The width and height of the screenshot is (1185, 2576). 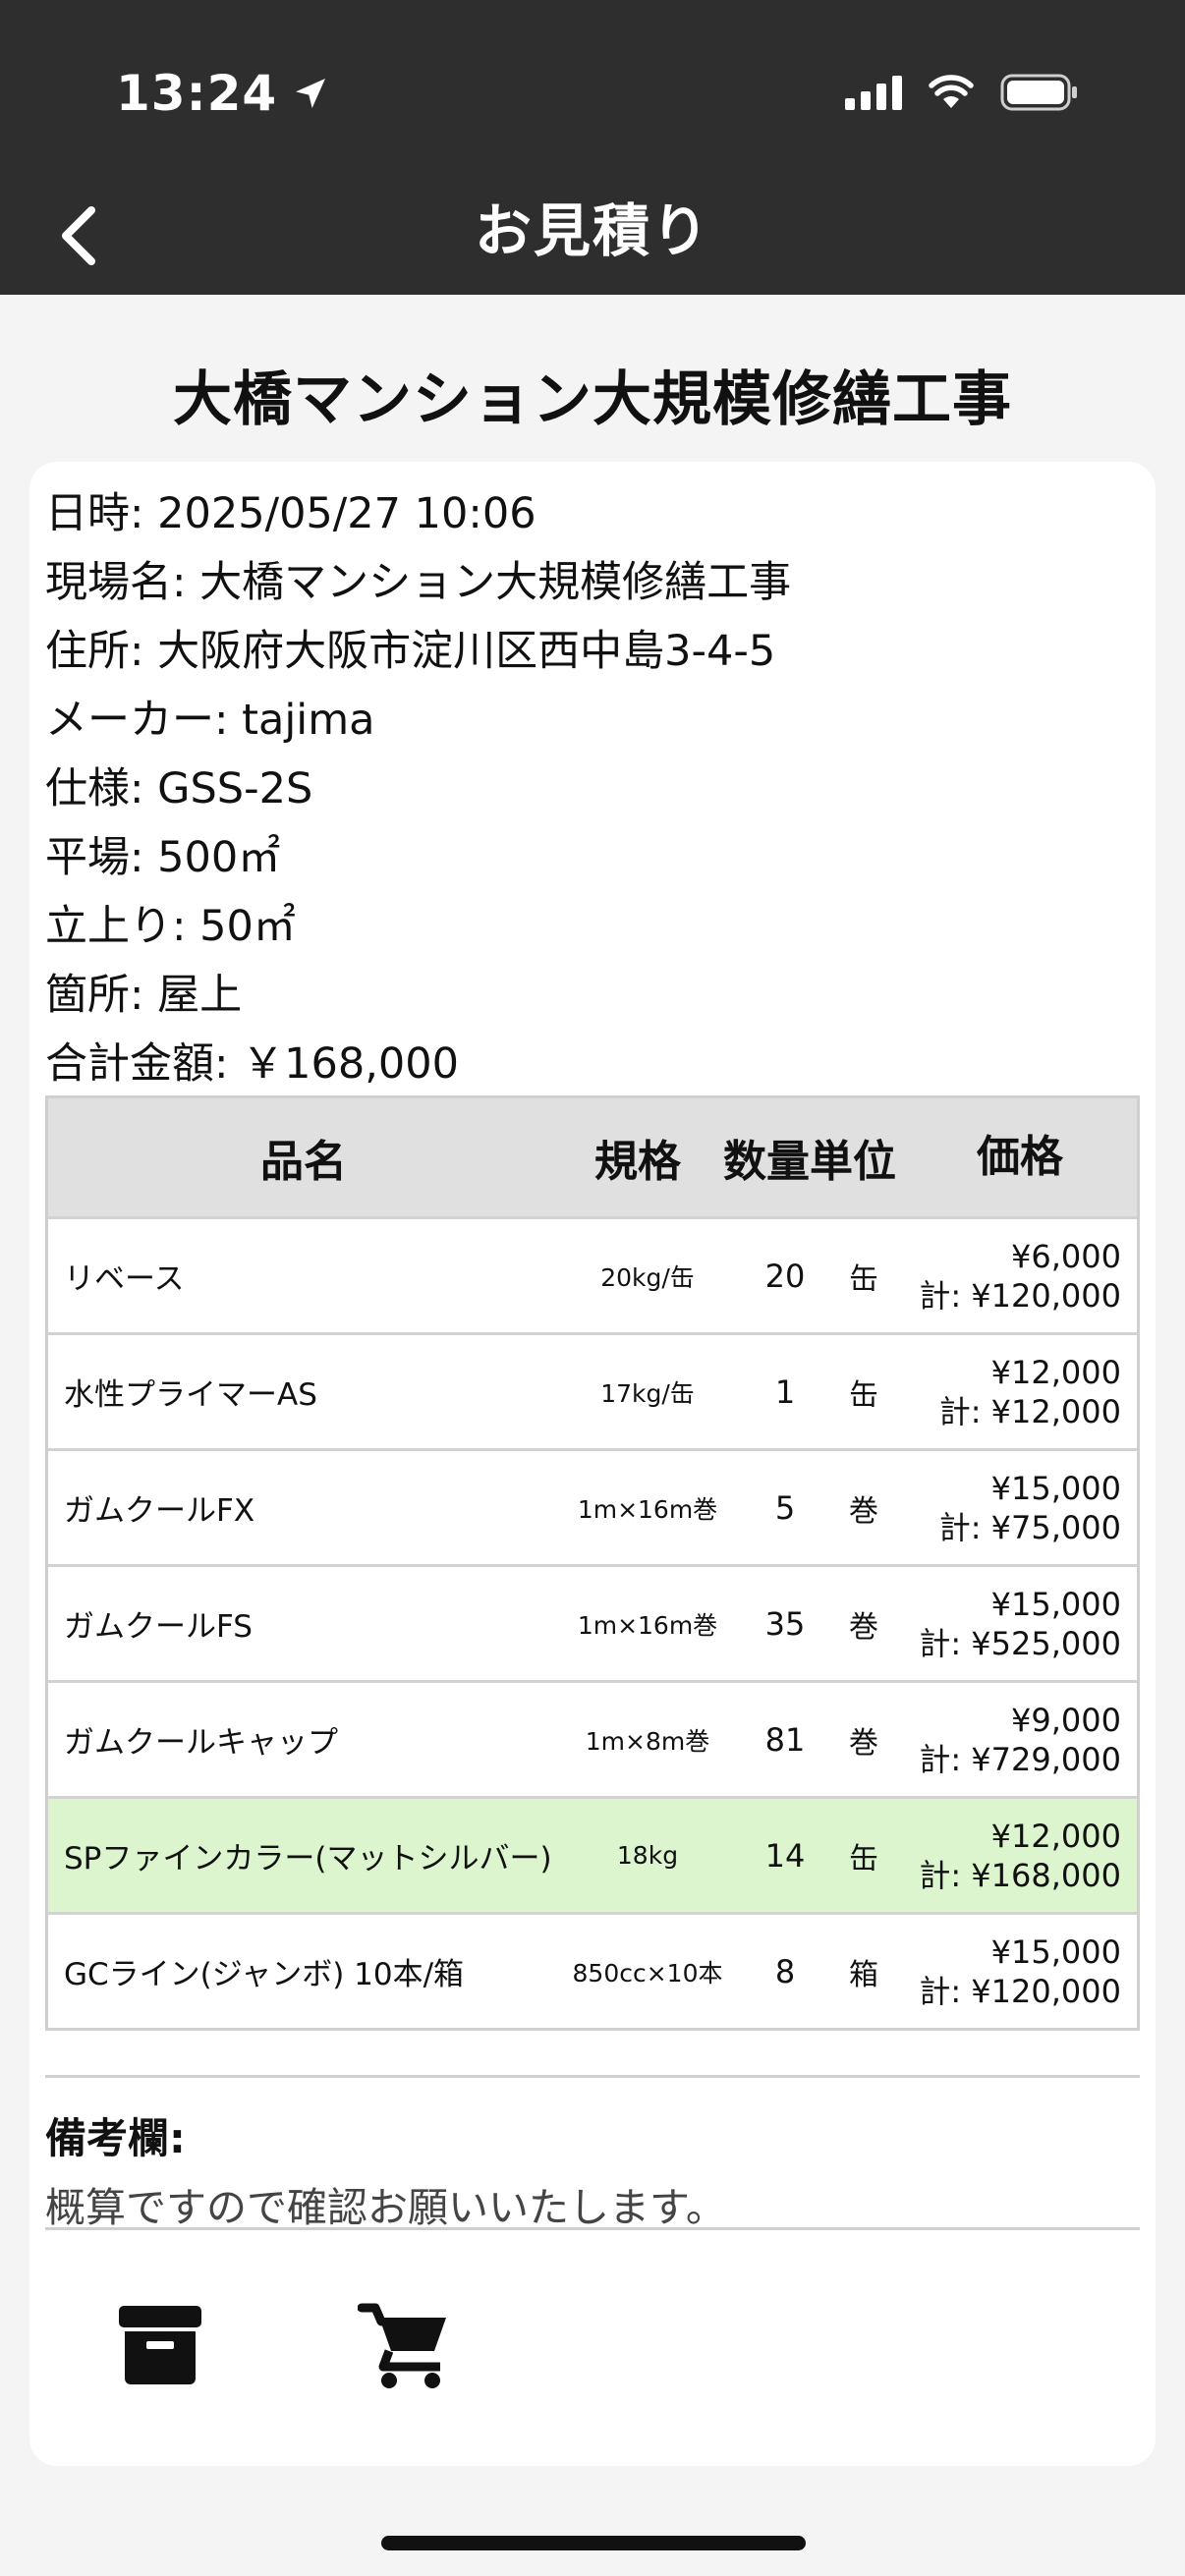 What do you see at coordinates (1066, 1256) in the screenshot?
I see `item-price: ¥6,000` at bounding box center [1066, 1256].